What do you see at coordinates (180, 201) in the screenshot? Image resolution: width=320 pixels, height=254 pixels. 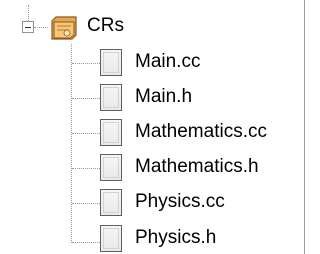 I see `tree-item-label: Physics.cc` at bounding box center [180, 201].